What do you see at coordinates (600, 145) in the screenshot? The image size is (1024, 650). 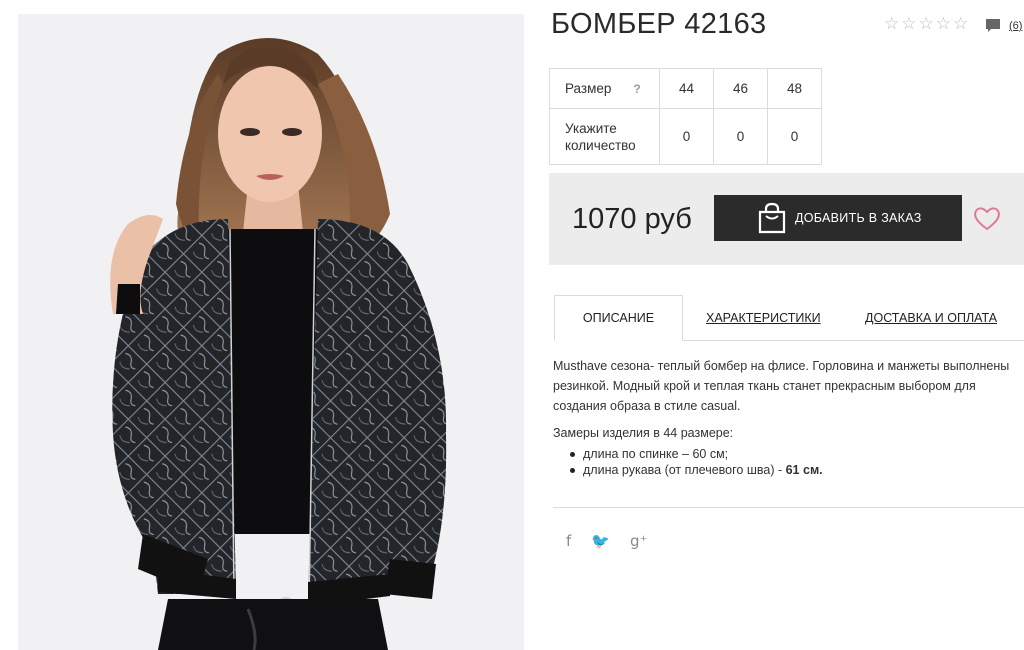 I see `quantity-label-line2: количество` at bounding box center [600, 145].